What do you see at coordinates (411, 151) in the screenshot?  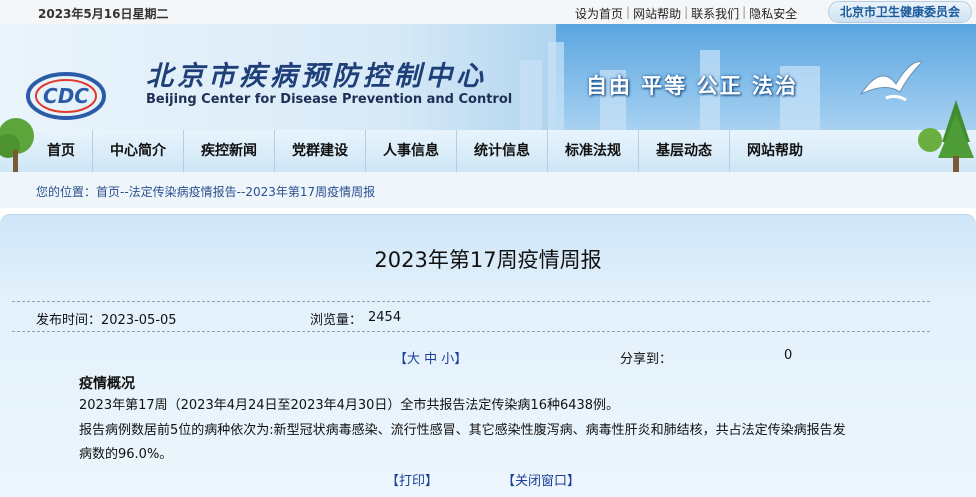 I see `nav-item-personnel: 人事信息` at bounding box center [411, 151].